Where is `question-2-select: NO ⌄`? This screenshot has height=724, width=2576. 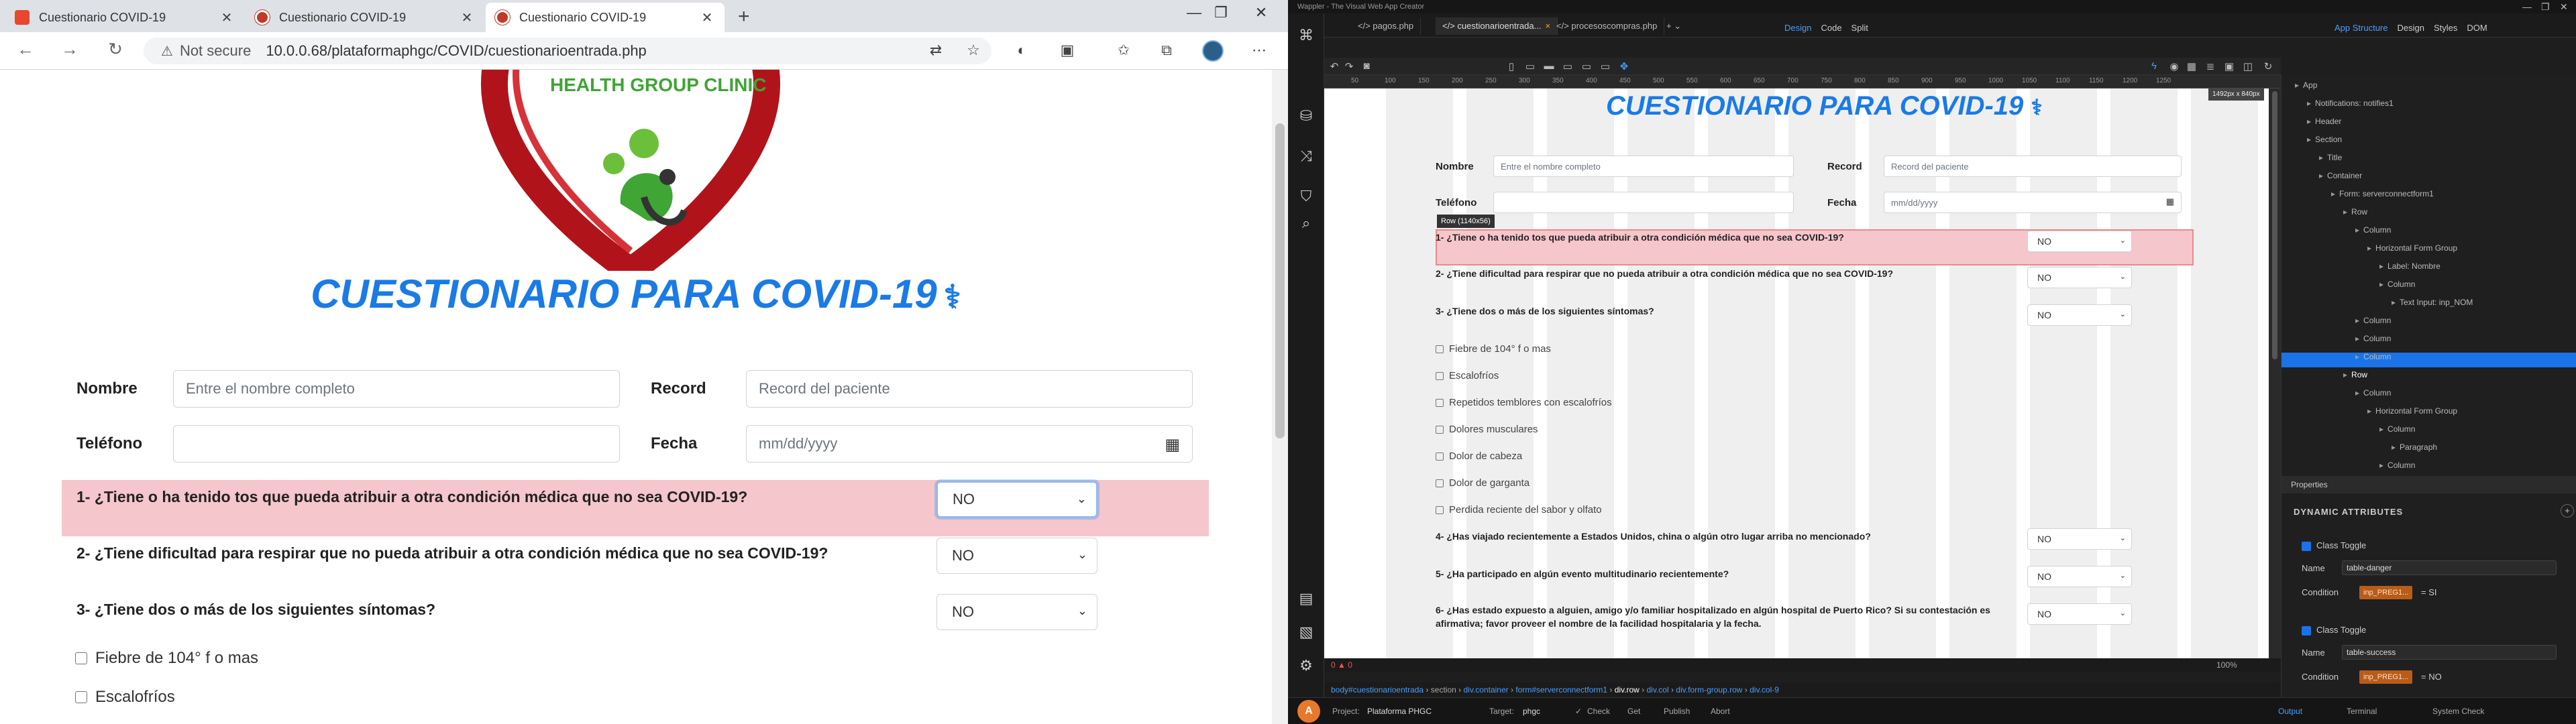
question-2-select: NO ⌄ is located at coordinates (1016, 556).